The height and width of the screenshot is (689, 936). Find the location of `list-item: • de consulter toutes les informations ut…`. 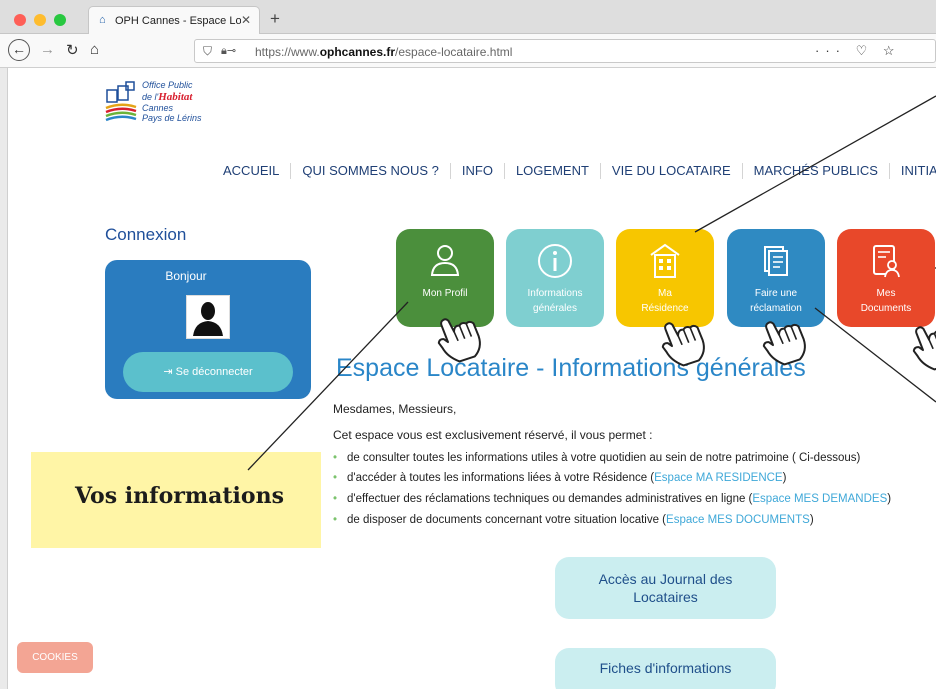

list-item: • de consulter toutes les informations ut… is located at coordinates (597, 458).